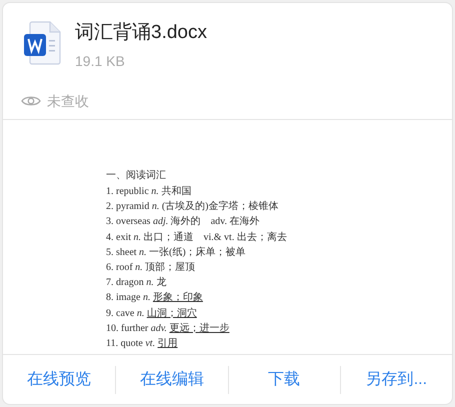 Image resolution: width=455 pixels, height=407 pixels. Describe the element at coordinates (142, 343) in the screenshot. I see `vocabulary-line: 11. quote vt. 引用` at that location.